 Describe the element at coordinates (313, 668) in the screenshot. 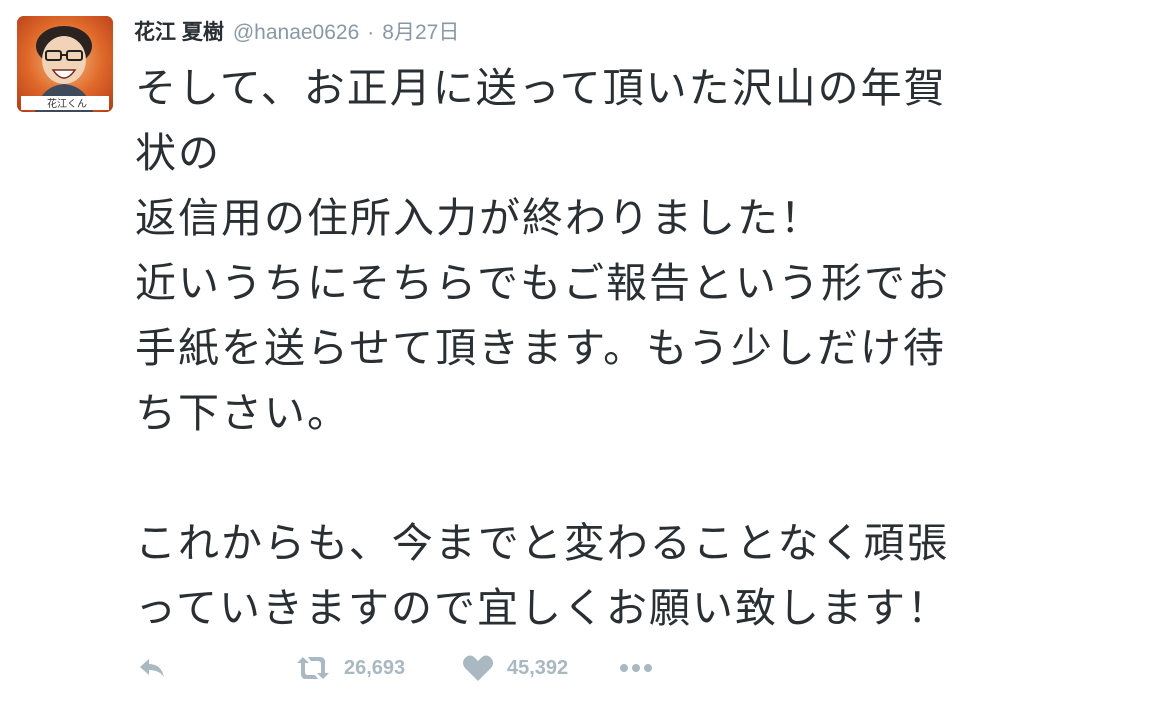

I see `retweet-icon` at that location.